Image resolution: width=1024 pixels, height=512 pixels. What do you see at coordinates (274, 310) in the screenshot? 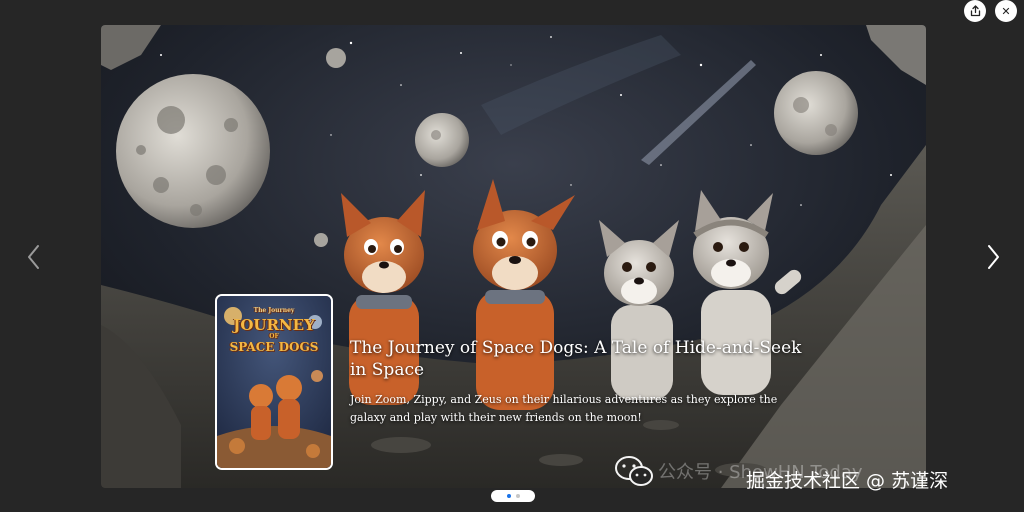
I see `cover-title-small: The Journey` at bounding box center [274, 310].